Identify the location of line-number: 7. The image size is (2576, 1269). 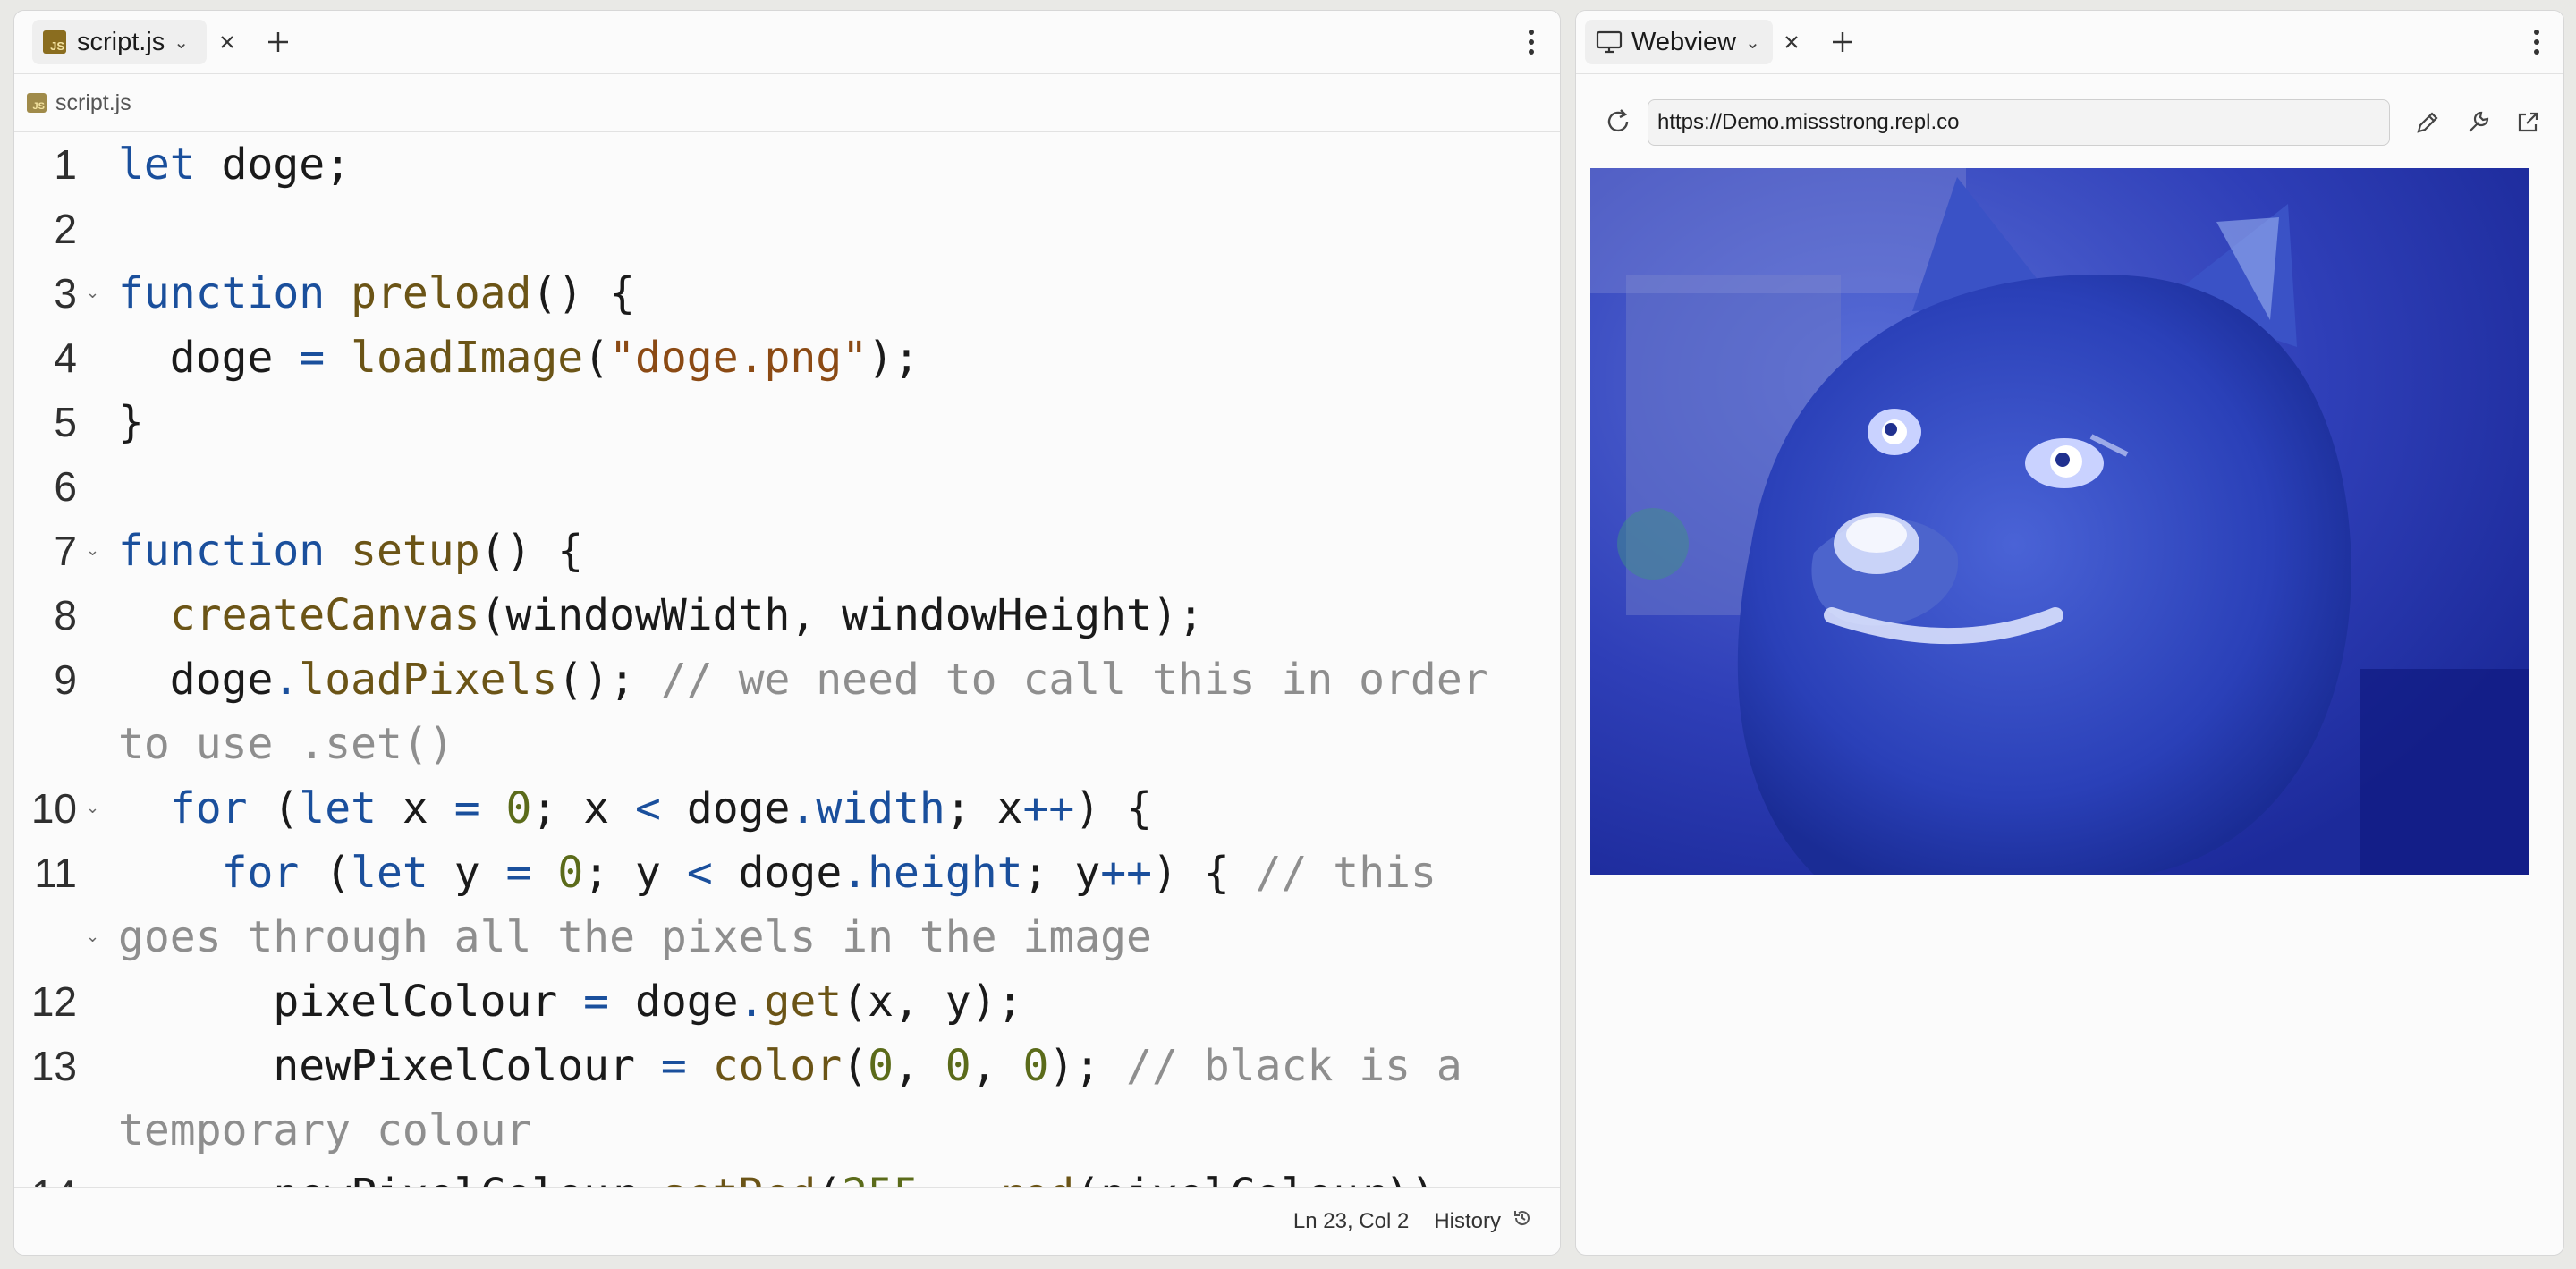
(65, 551).